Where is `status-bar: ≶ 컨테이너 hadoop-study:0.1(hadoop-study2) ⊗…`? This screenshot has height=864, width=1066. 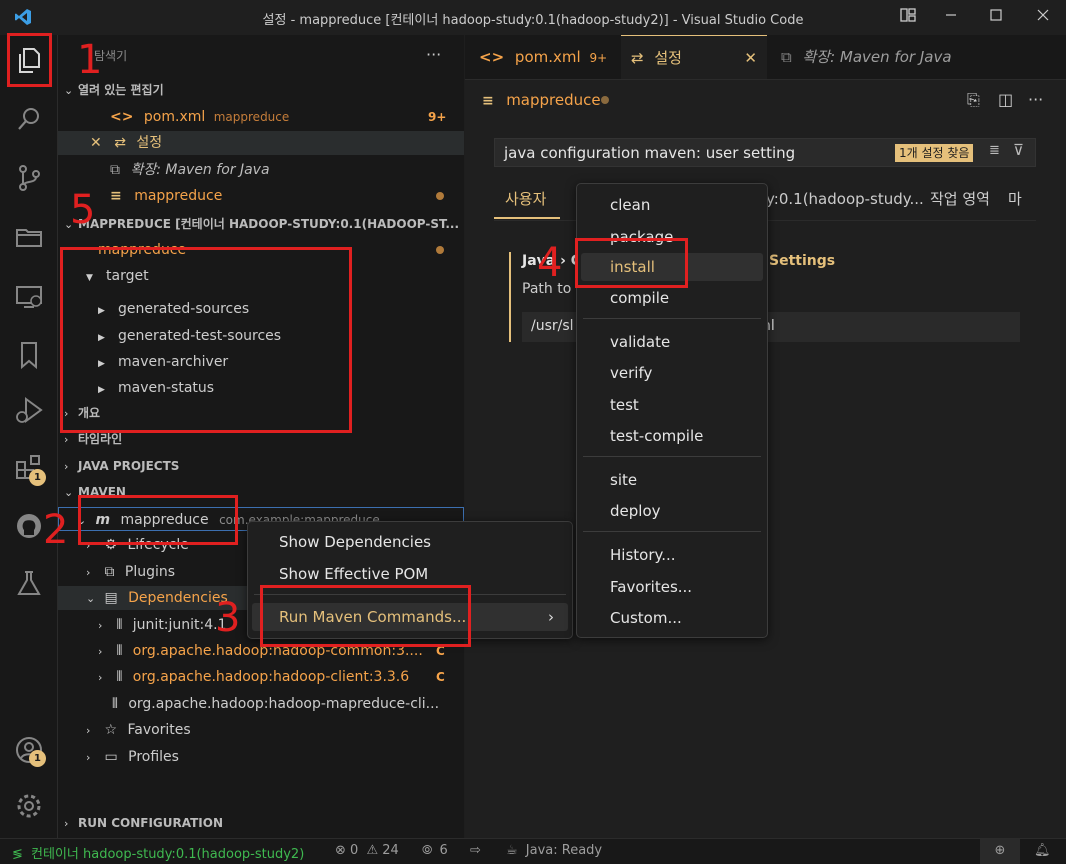
status-bar: ≶ 컨테이너 hadoop-study:0.1(hadoop-study2) ⊗… is located at coordinates (533, 851).